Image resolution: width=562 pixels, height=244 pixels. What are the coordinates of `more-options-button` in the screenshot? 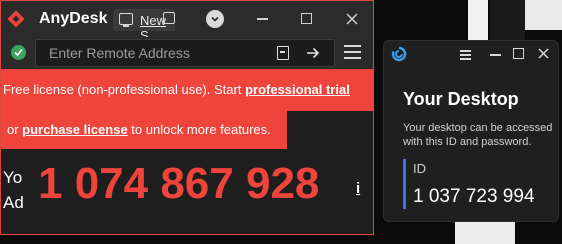 It's located at (215, 19).